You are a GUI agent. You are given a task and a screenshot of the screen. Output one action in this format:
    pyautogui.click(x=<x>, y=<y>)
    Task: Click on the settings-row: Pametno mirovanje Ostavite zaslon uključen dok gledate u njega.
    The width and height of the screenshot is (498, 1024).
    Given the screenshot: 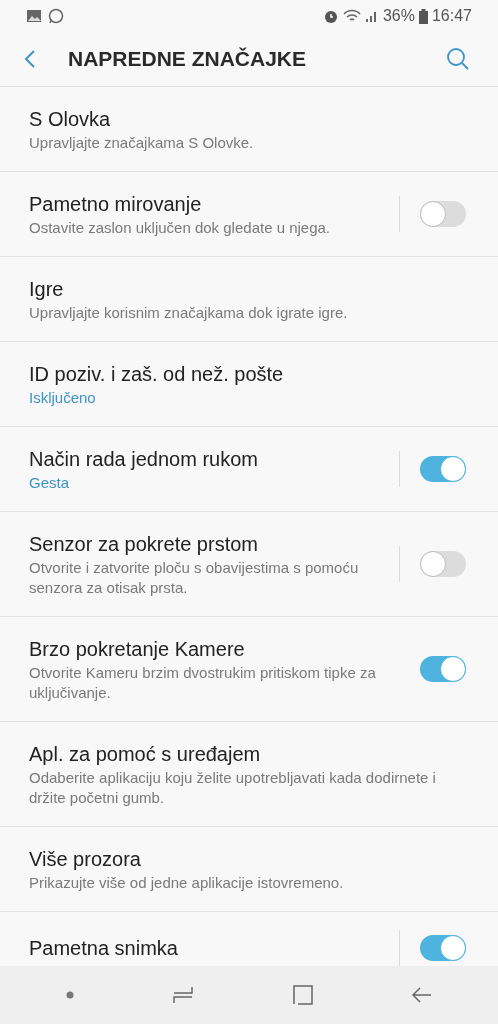 What is the action you would take?
    pyautogui.click(x=249, y=214)
    